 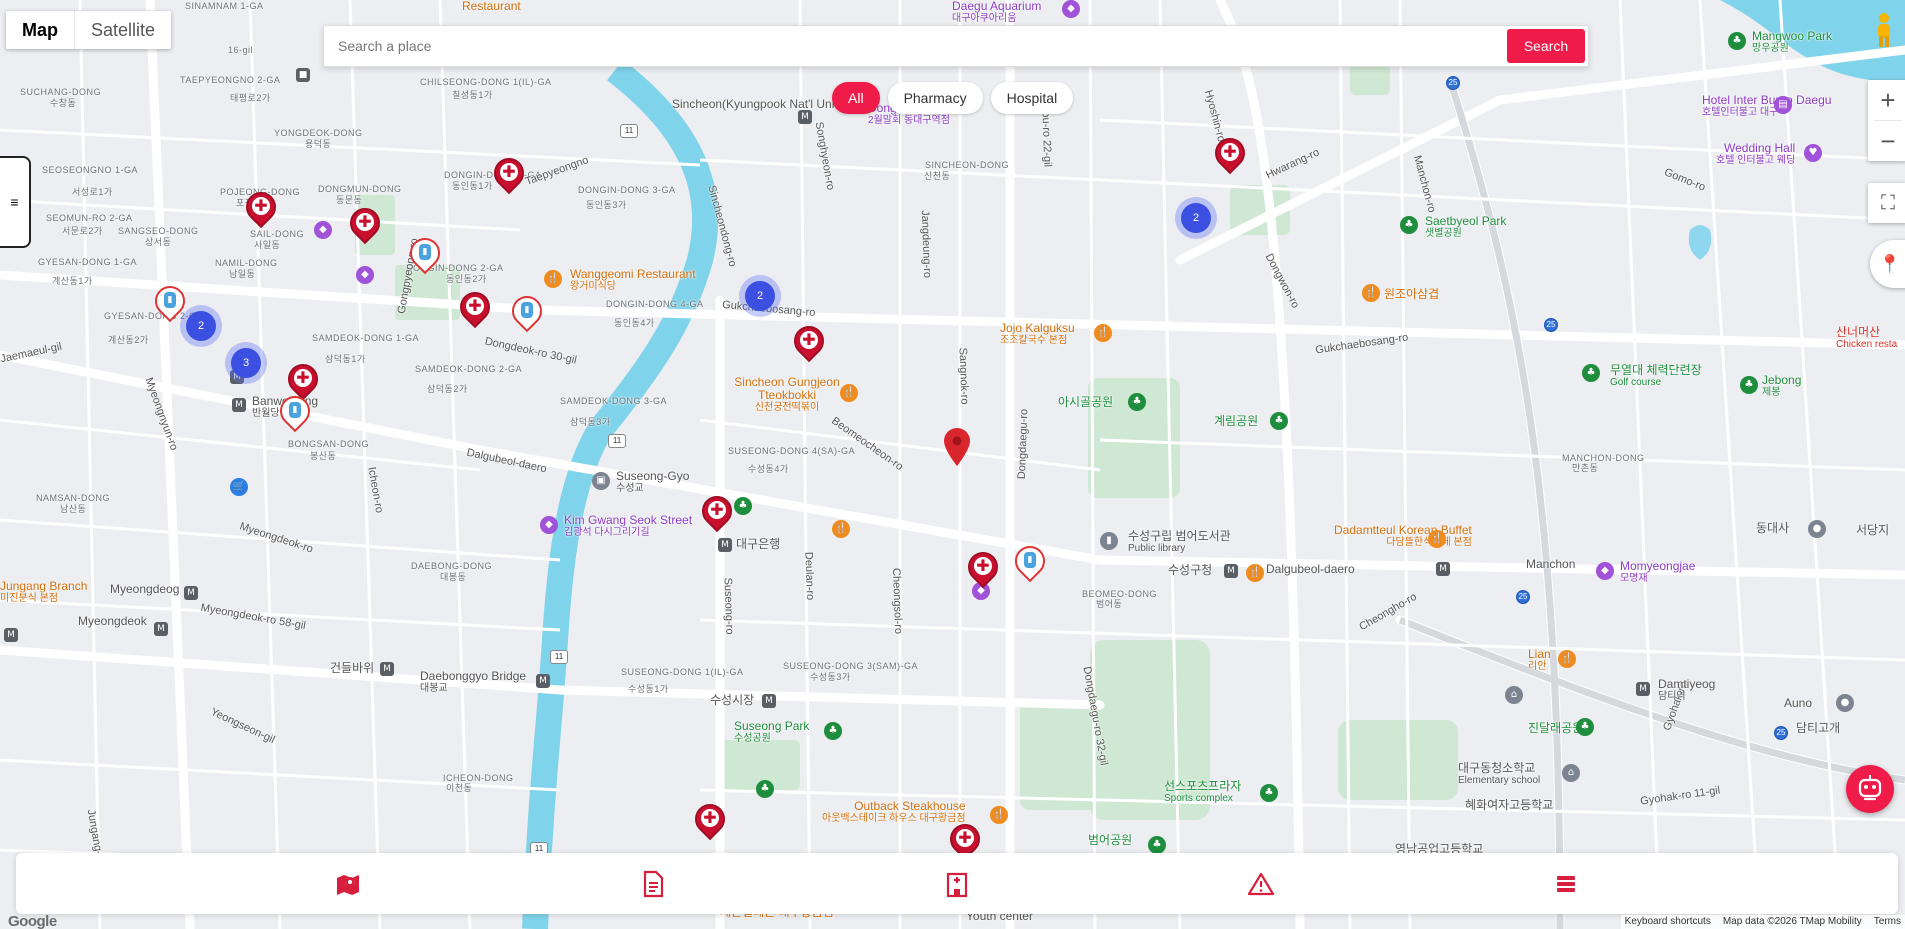 I want to click on terms-link: Terms, so click(x=1887, y=922).